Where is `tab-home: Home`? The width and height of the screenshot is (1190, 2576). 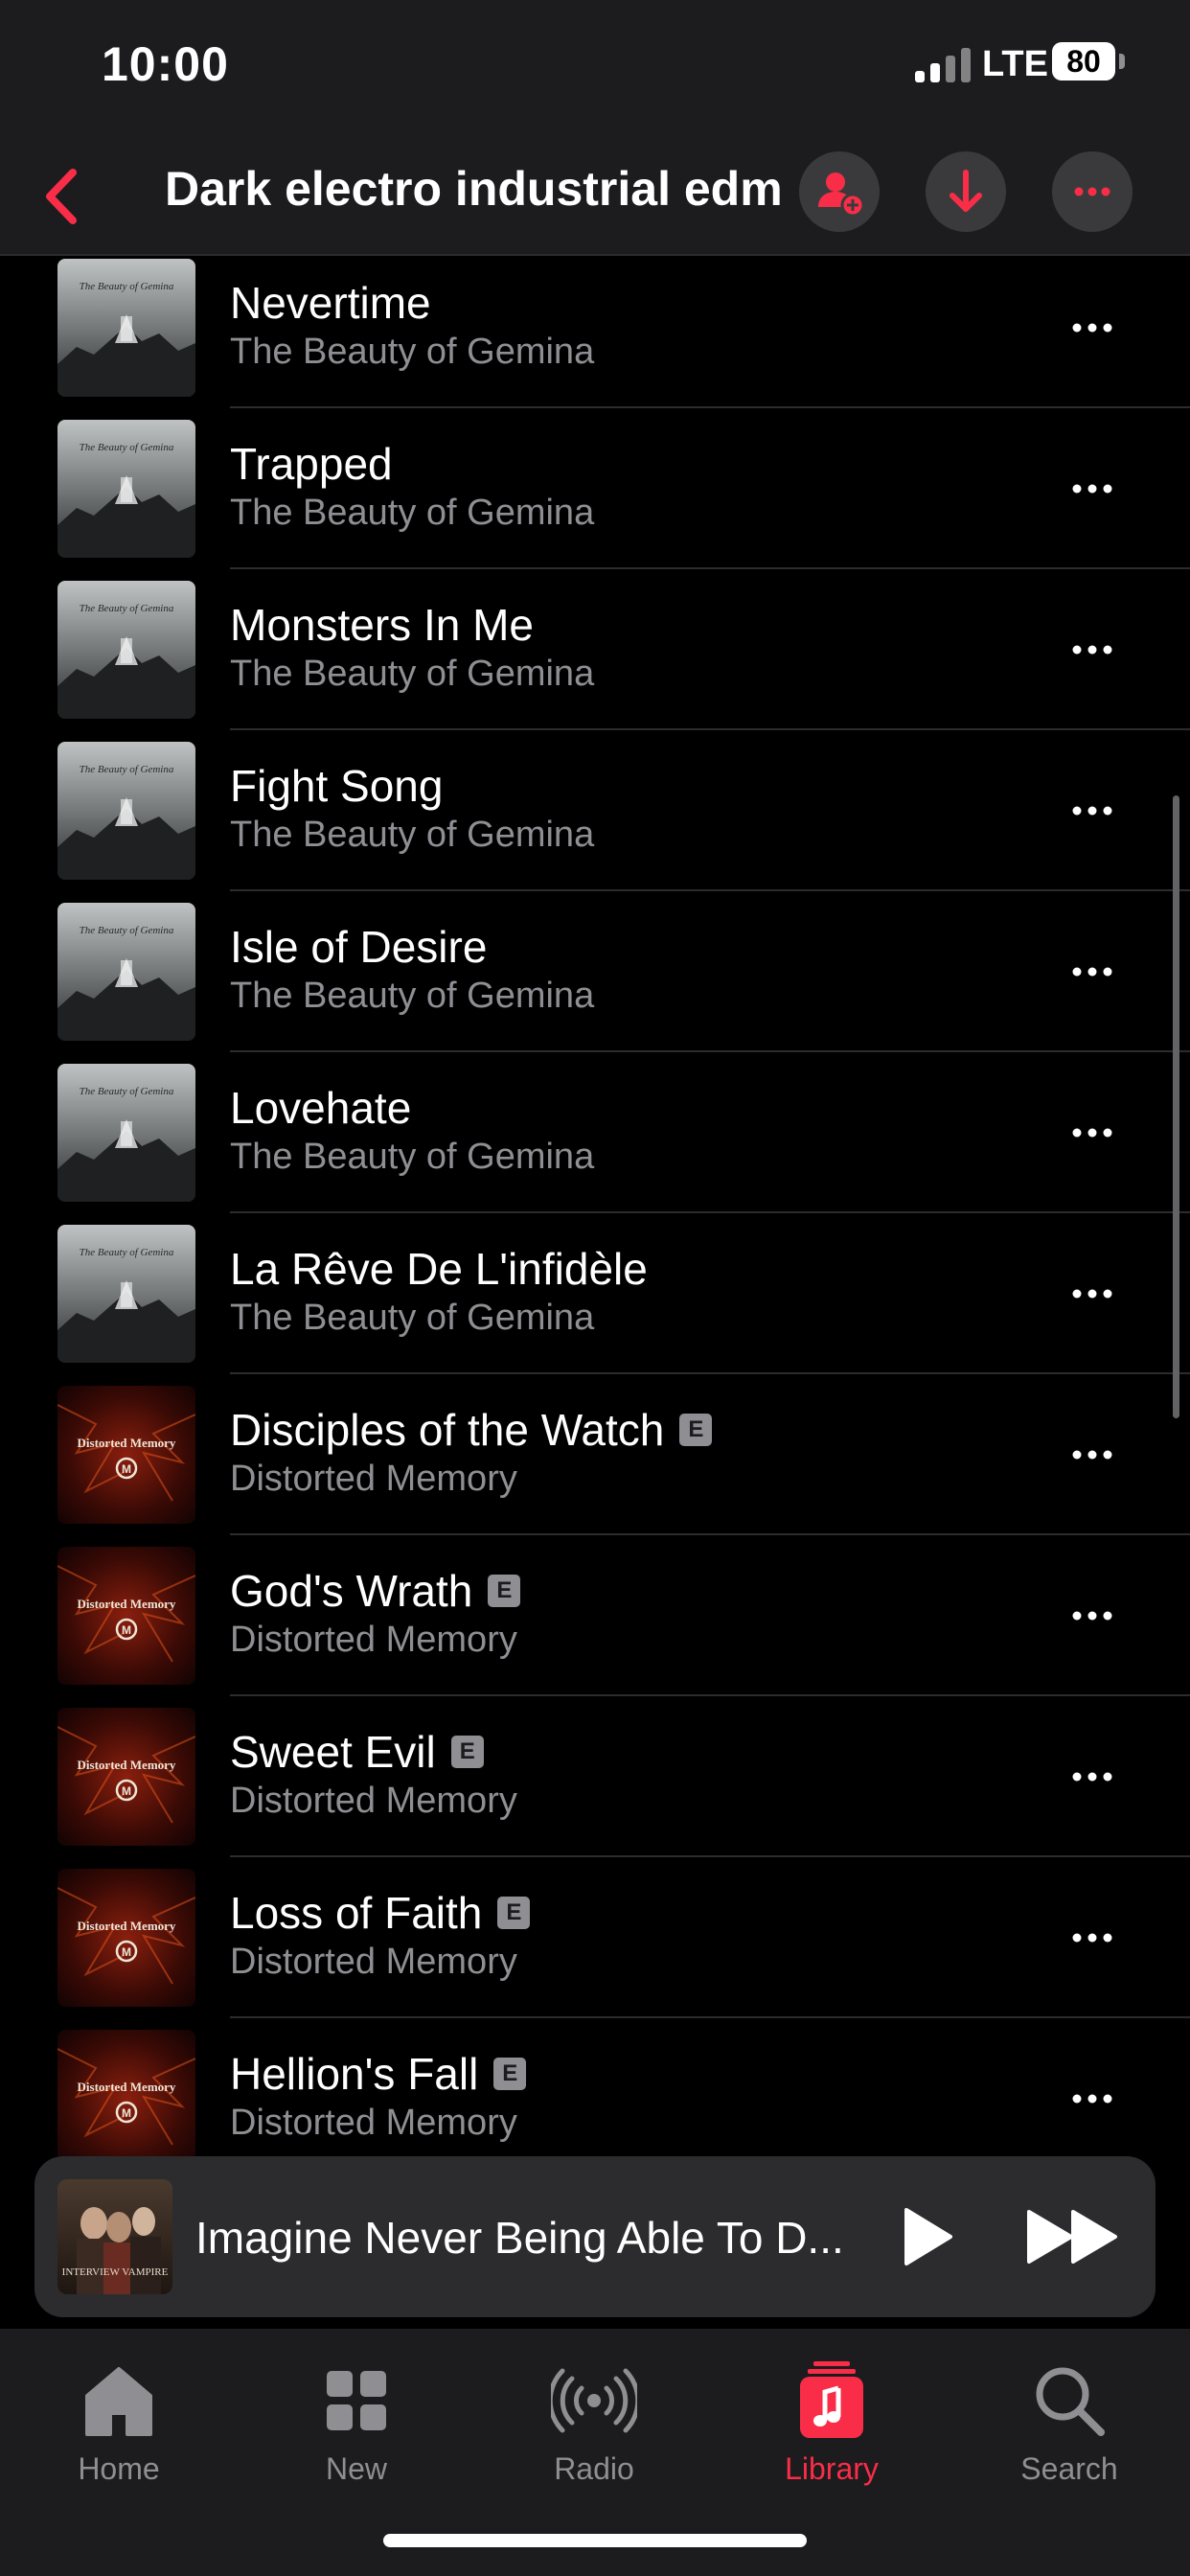 tab-home: Home is located at coordinates (119, 2429).